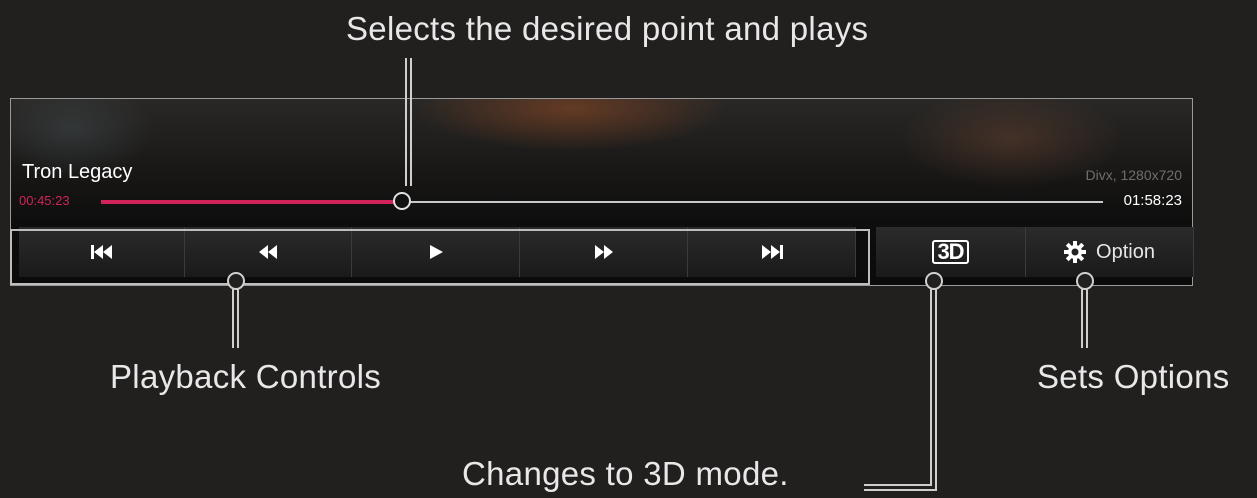 The height and width of the screenshot is (498, 1257). I want to click on seek-progress, so click(251, 202).